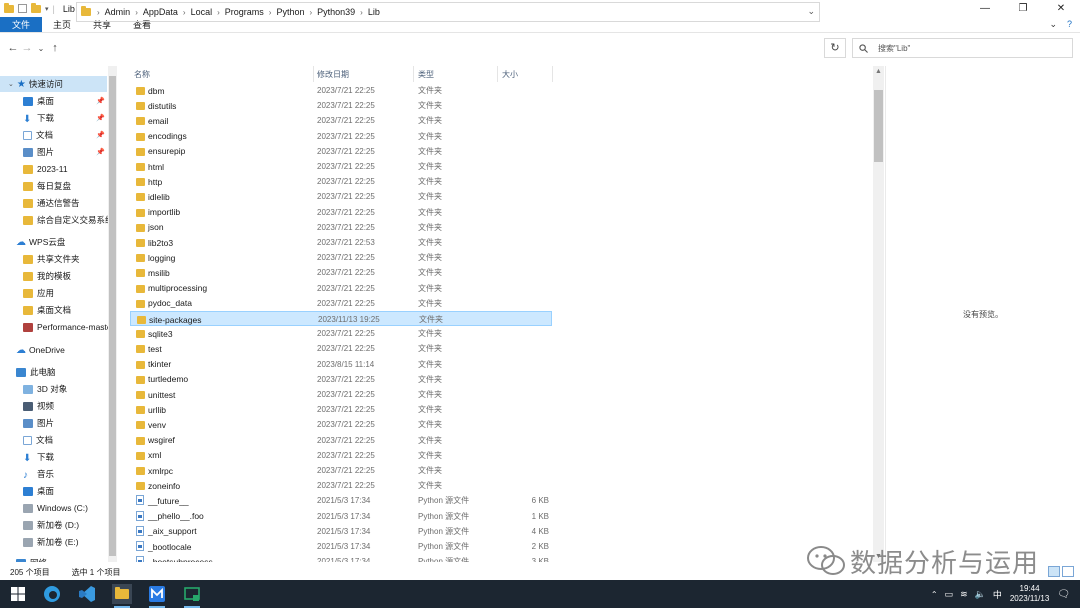 This screenshot has height=608, width=1080. I want to click on close-button: ✕, so click(1061, 8).